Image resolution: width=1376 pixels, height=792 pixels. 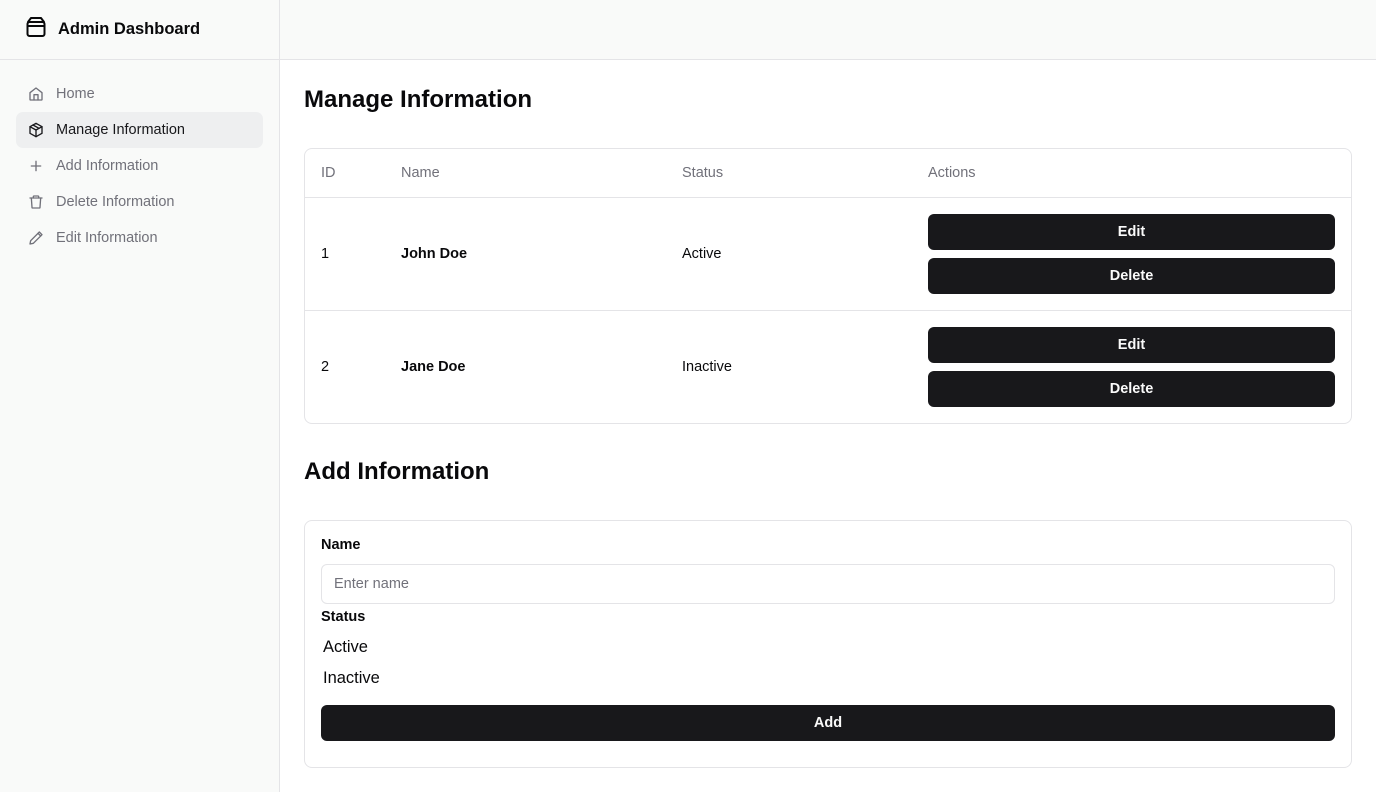 I want to click on brand-title: Admin Dashboard, so click(x=129, y=29).